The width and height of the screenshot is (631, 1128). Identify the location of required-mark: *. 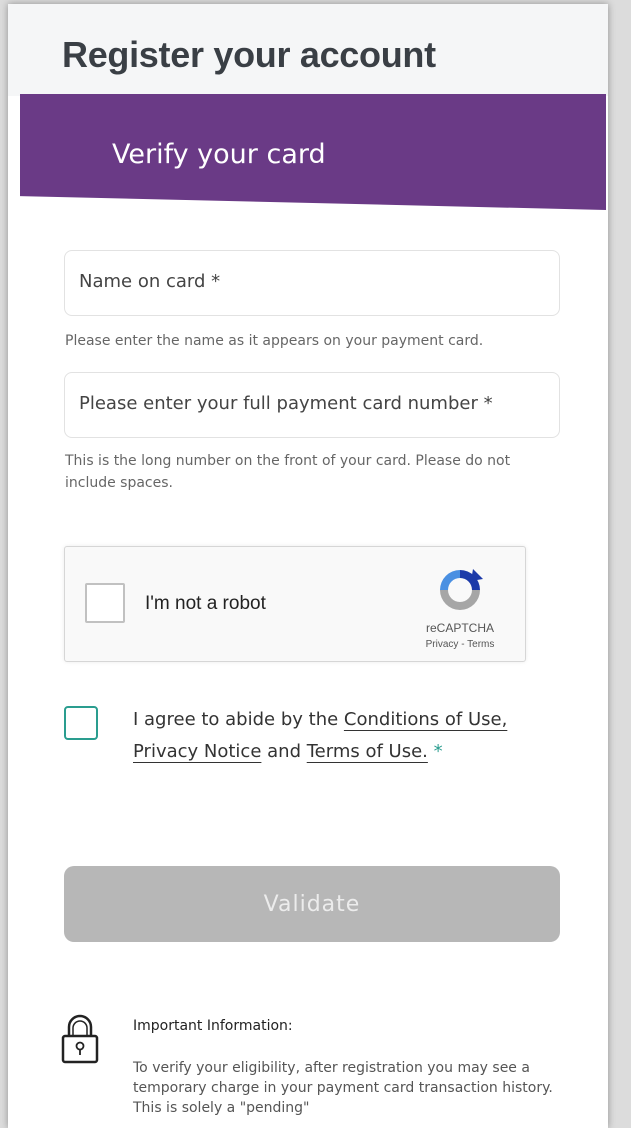
(435, 751).